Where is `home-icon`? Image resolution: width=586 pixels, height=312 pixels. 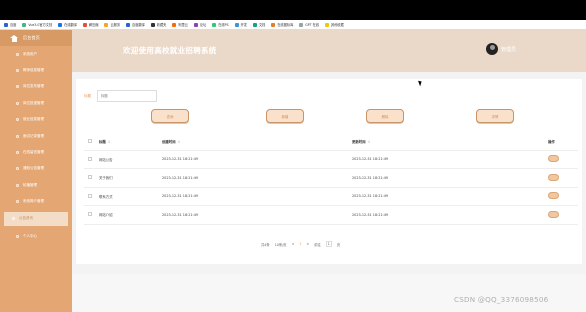 home-icon is located at coordinates (14, 38).